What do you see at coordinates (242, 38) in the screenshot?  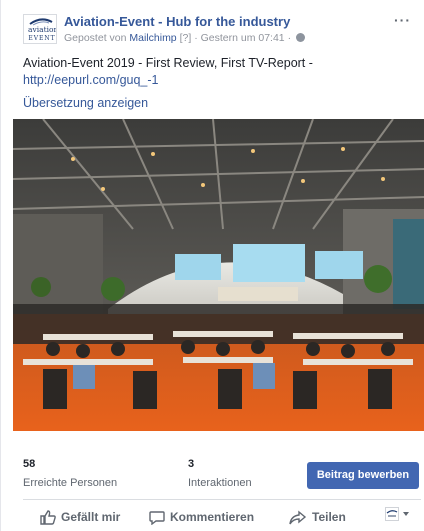 I see `post-timestamp: · Gestern um 07:41 ·` at bounding box center [242, 38].